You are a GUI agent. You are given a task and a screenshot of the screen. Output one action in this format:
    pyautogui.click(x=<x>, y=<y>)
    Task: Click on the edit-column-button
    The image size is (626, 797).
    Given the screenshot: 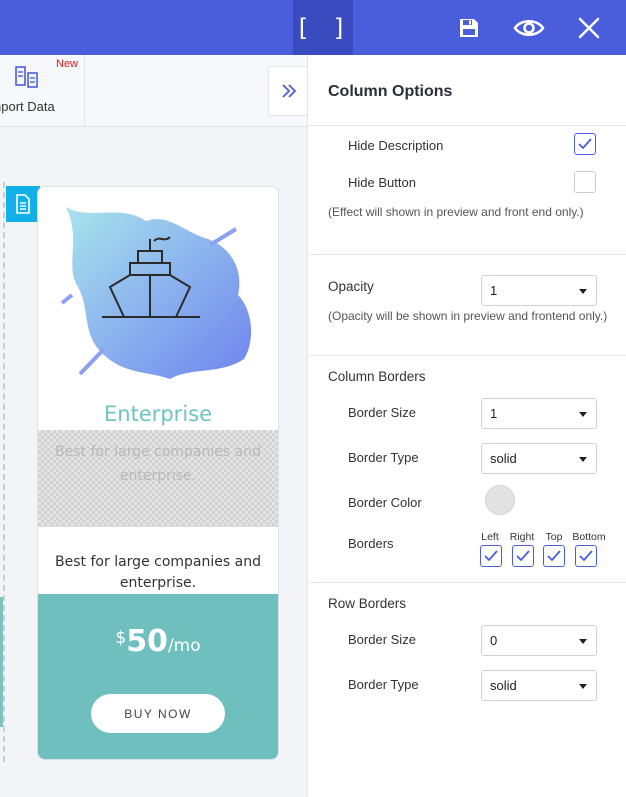 What is the action you would take?
    pyautogui.click(x=23, y=204)
    